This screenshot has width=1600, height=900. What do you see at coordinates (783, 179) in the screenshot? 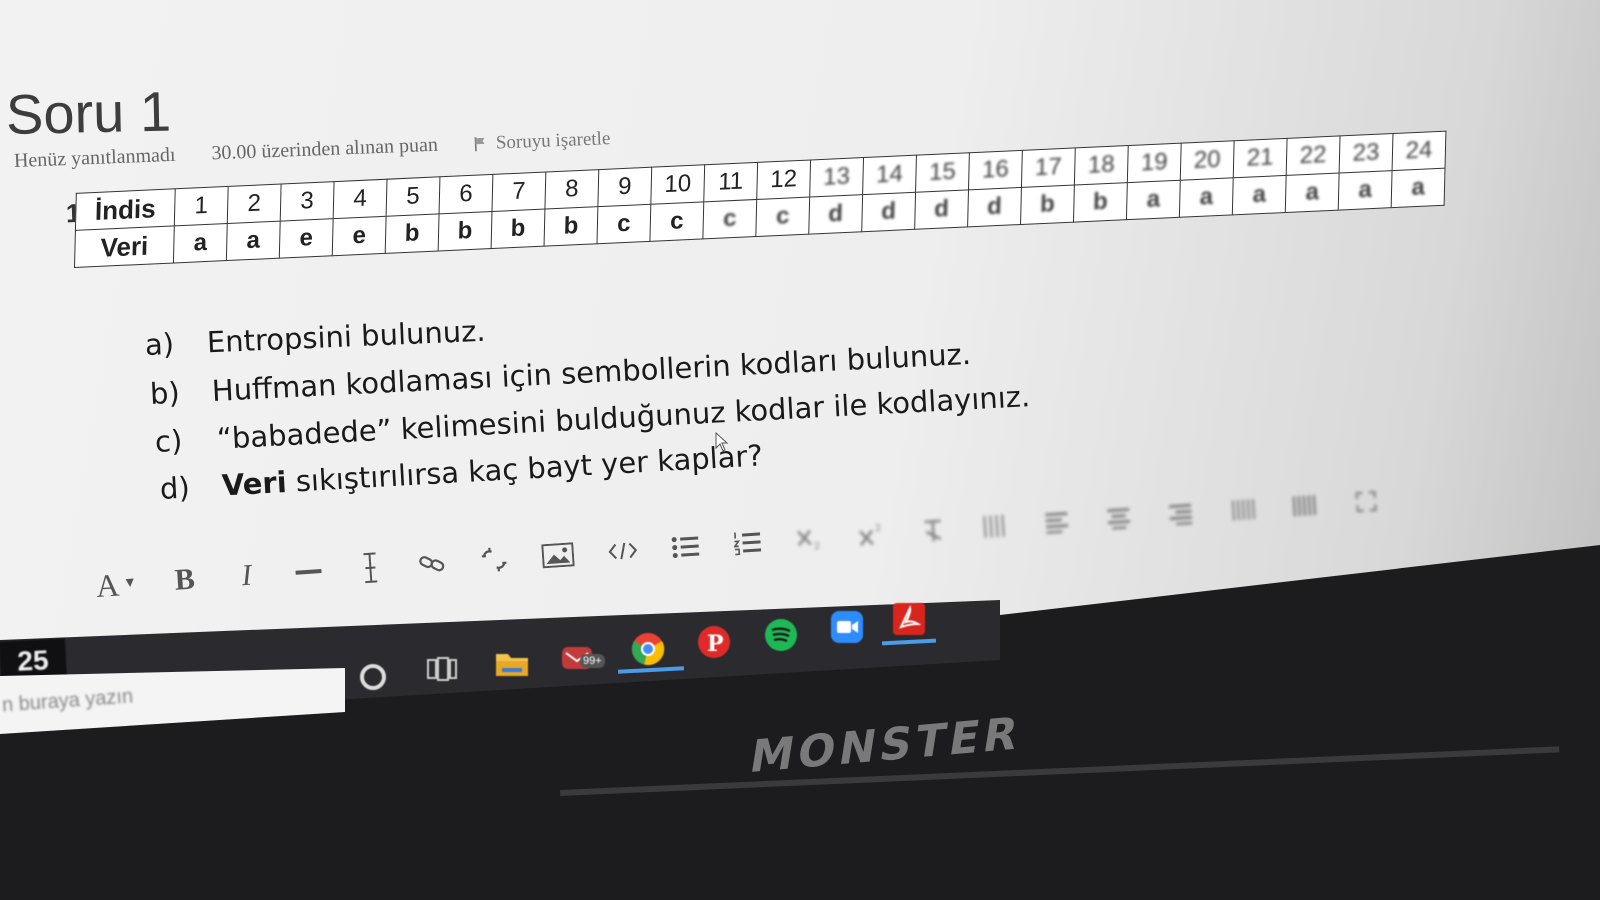
I see `index-cell: 12` at bounding box center [783, 179].